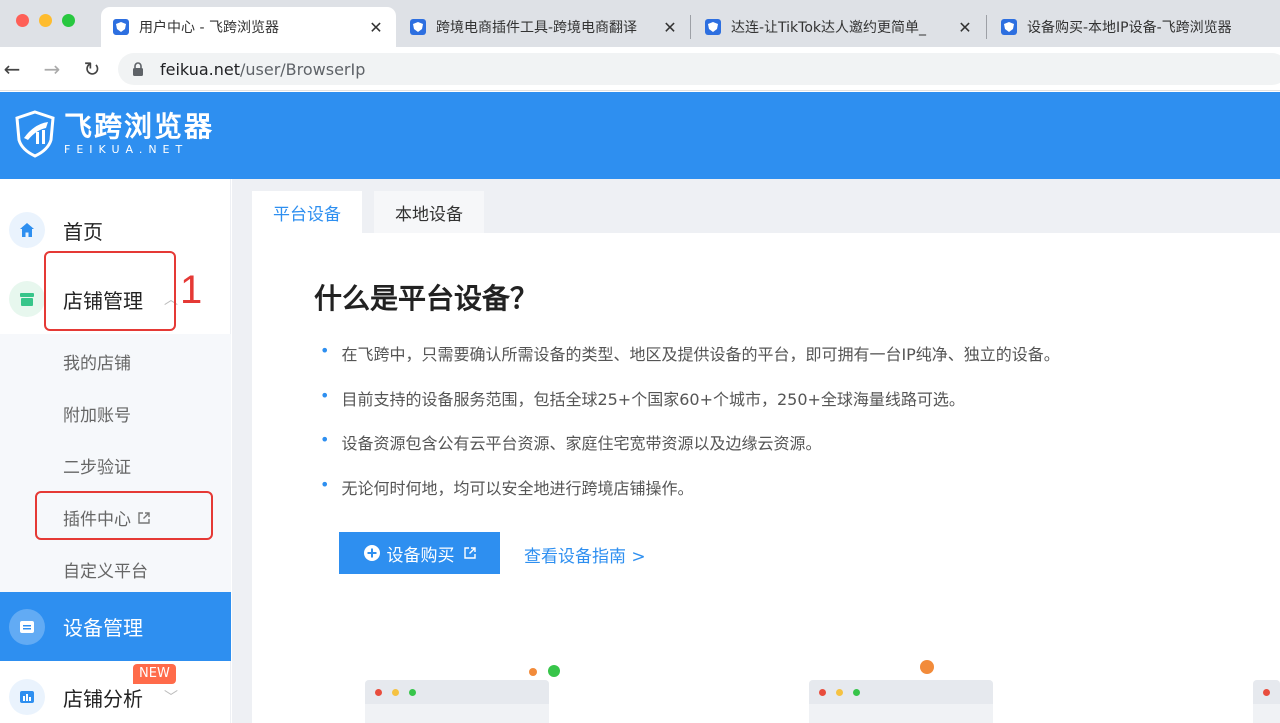  I want to click on sidebar-item-my-shops: 我的店铺, so click(97, 361).